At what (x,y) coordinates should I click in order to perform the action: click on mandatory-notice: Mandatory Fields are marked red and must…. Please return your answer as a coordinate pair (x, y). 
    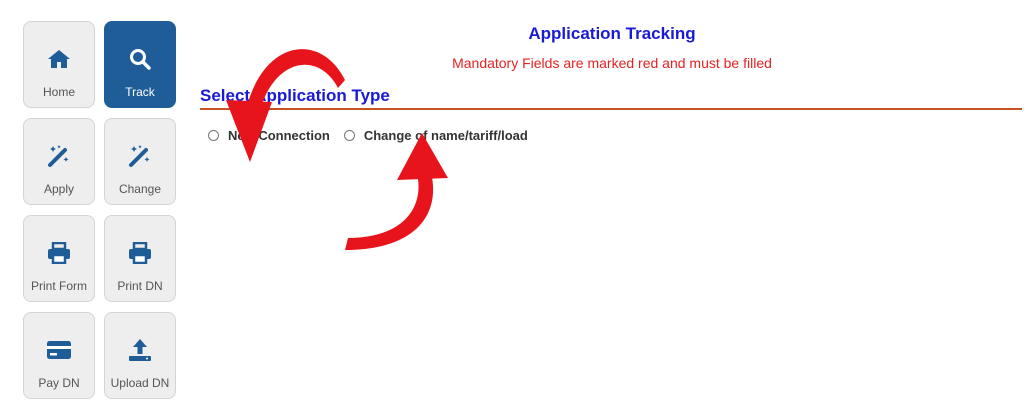
    Looking at the image, I should click on (612, 63).